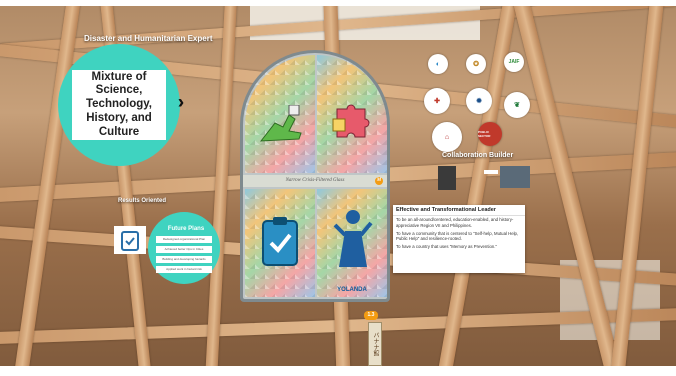 The image size is (676, 376). I want to click on future-plans-title: Future Plans, so click(186, 229).